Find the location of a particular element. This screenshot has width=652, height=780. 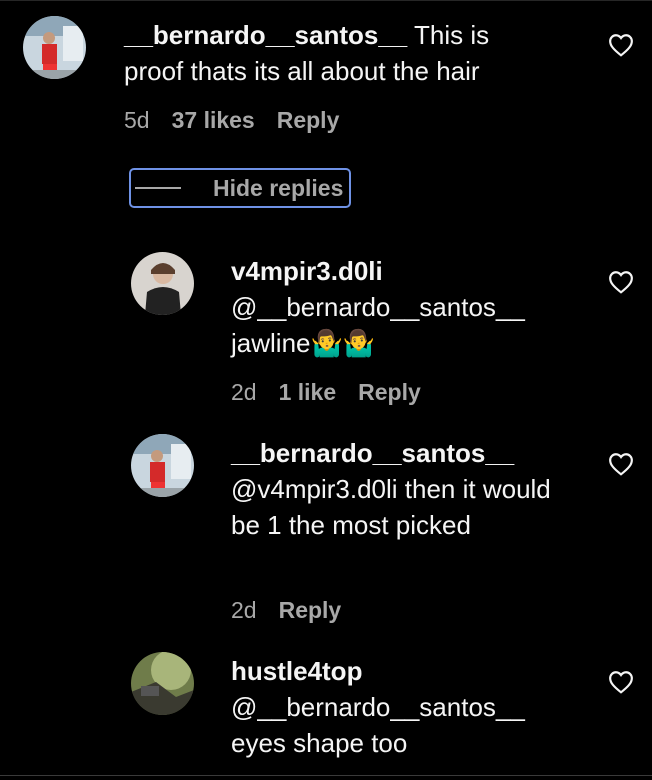

divider-line is located at coordinates (158, 188).